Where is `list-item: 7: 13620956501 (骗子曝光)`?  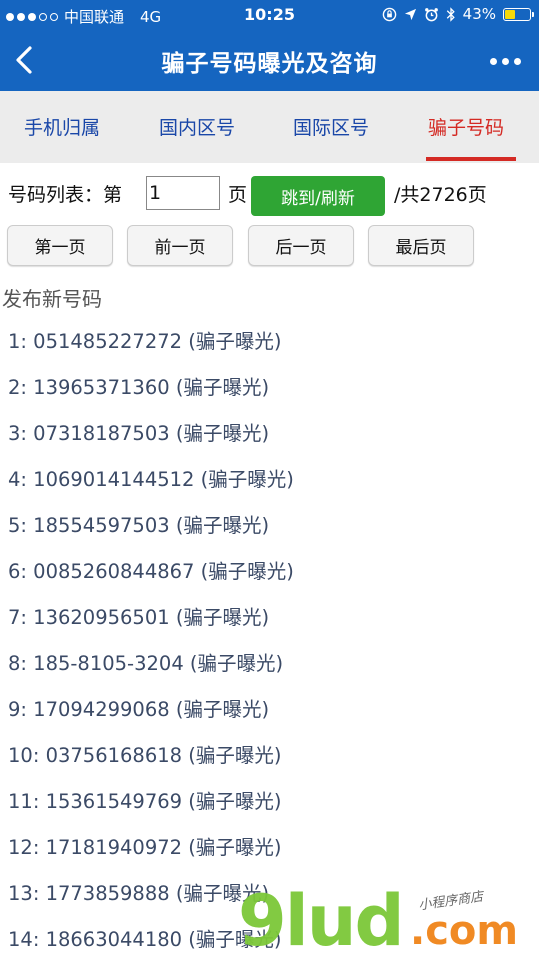 list-item: 7: 13620956501 (骗子曝光) is located at coordinates (138, 615).